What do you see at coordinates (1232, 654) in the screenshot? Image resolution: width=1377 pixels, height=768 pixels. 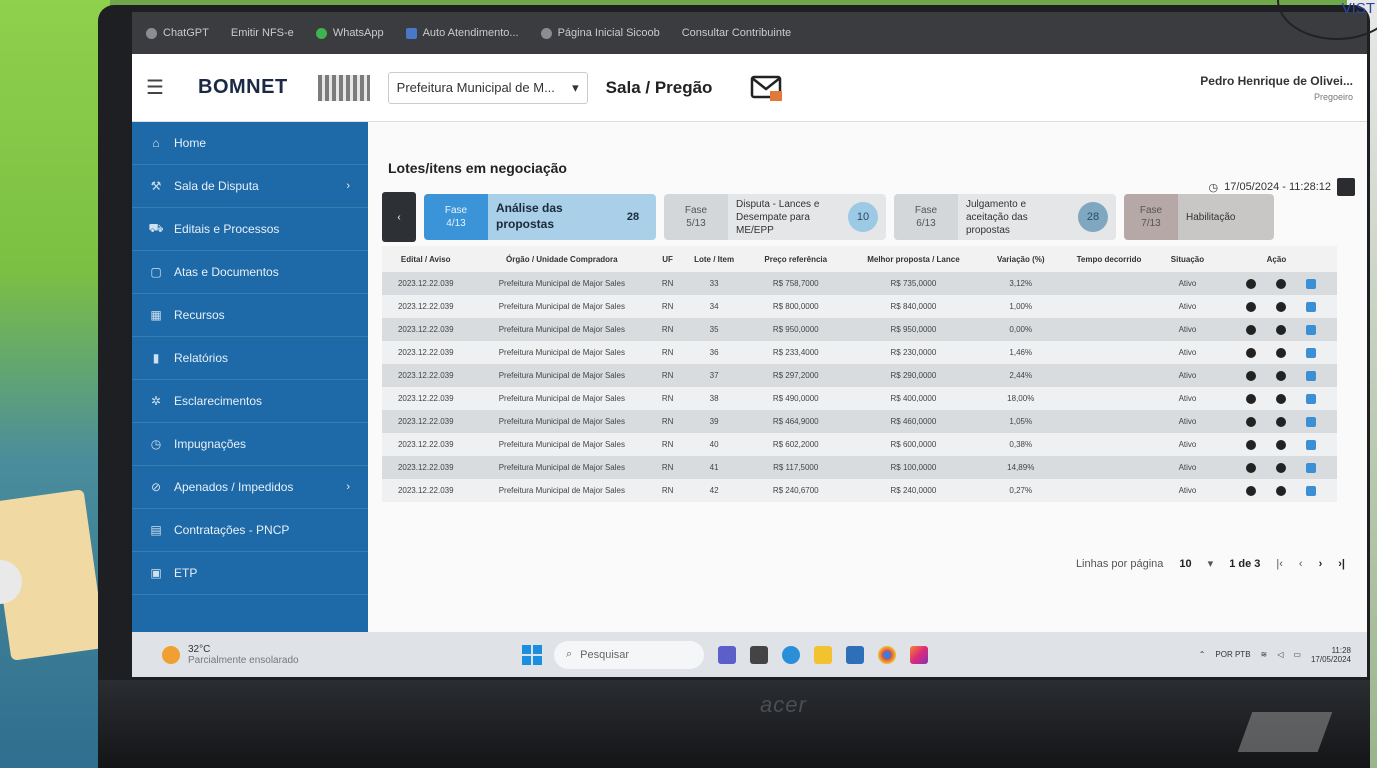 I see `language-indicator: POR PTB` at bounding box center [1232, 654].